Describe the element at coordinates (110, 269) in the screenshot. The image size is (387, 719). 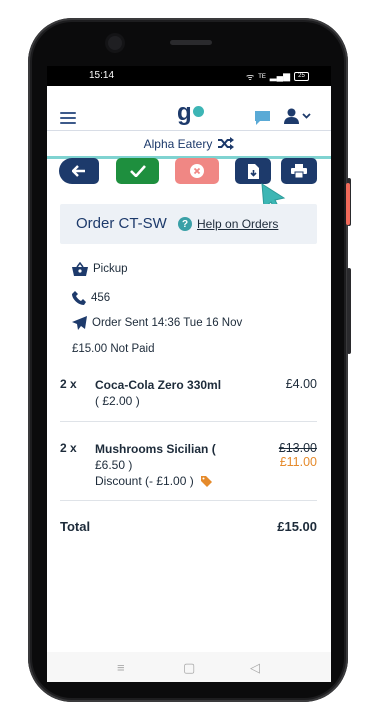
I see `fulfilment-text: Pickup` at that location.